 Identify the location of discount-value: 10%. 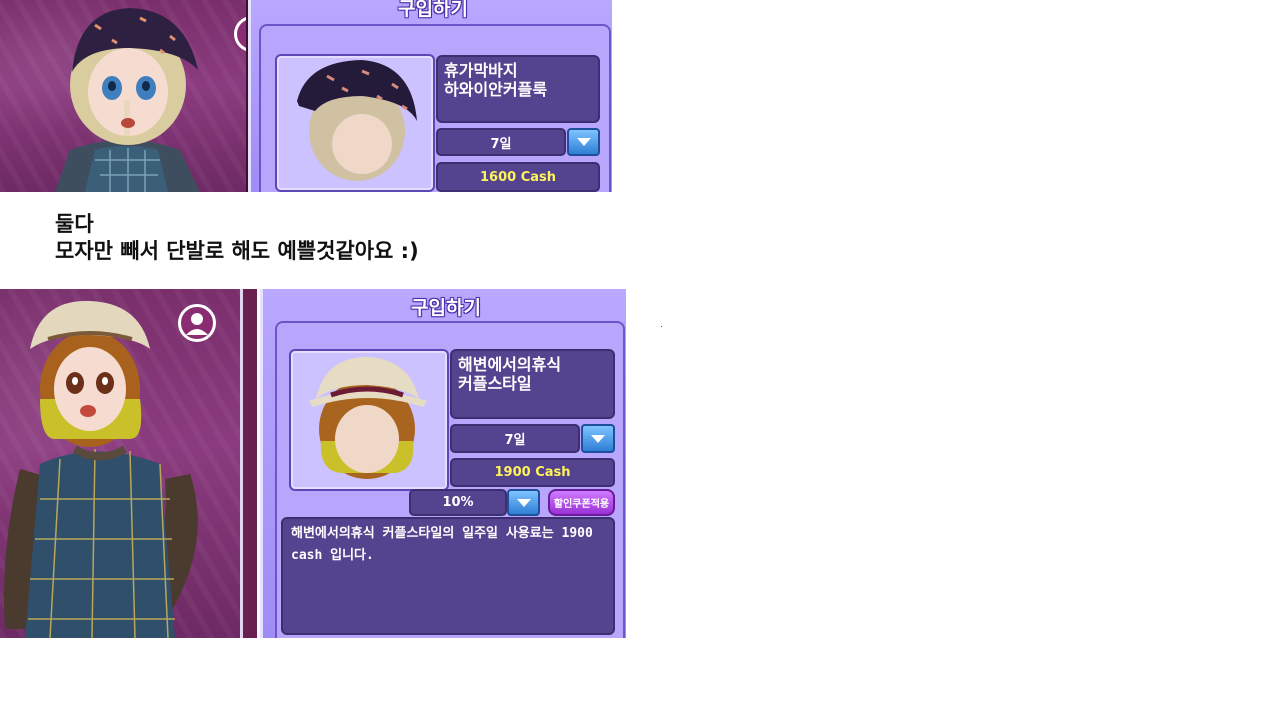
(458, 502).